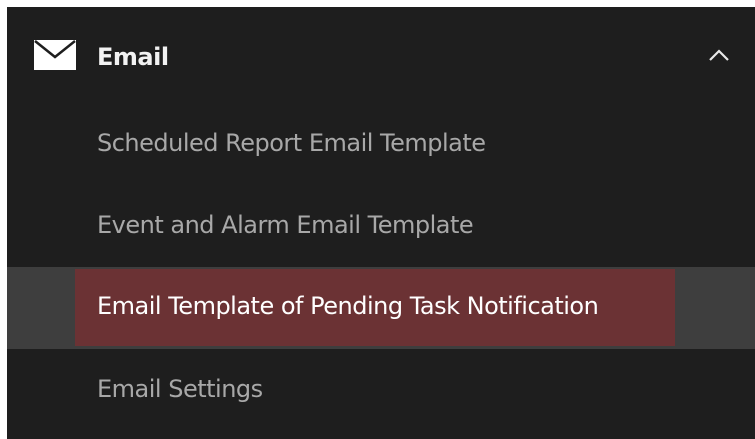 This screenshot has width=755, height=439. I want to click on menu-item-label: Event and Alarm Email Template, so click(285, 225).